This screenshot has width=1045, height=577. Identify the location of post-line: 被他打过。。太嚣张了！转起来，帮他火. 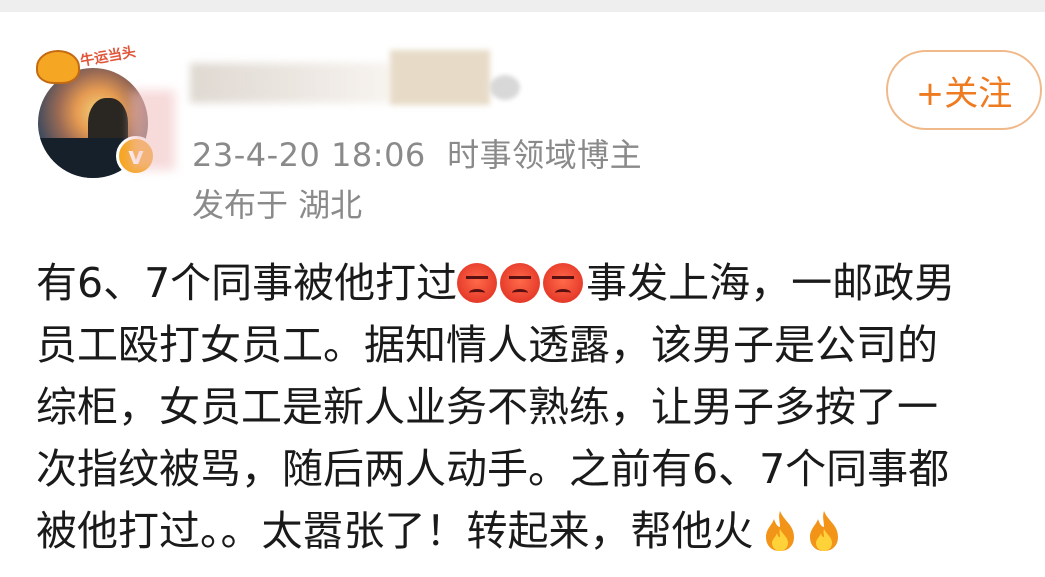
(536, 531).